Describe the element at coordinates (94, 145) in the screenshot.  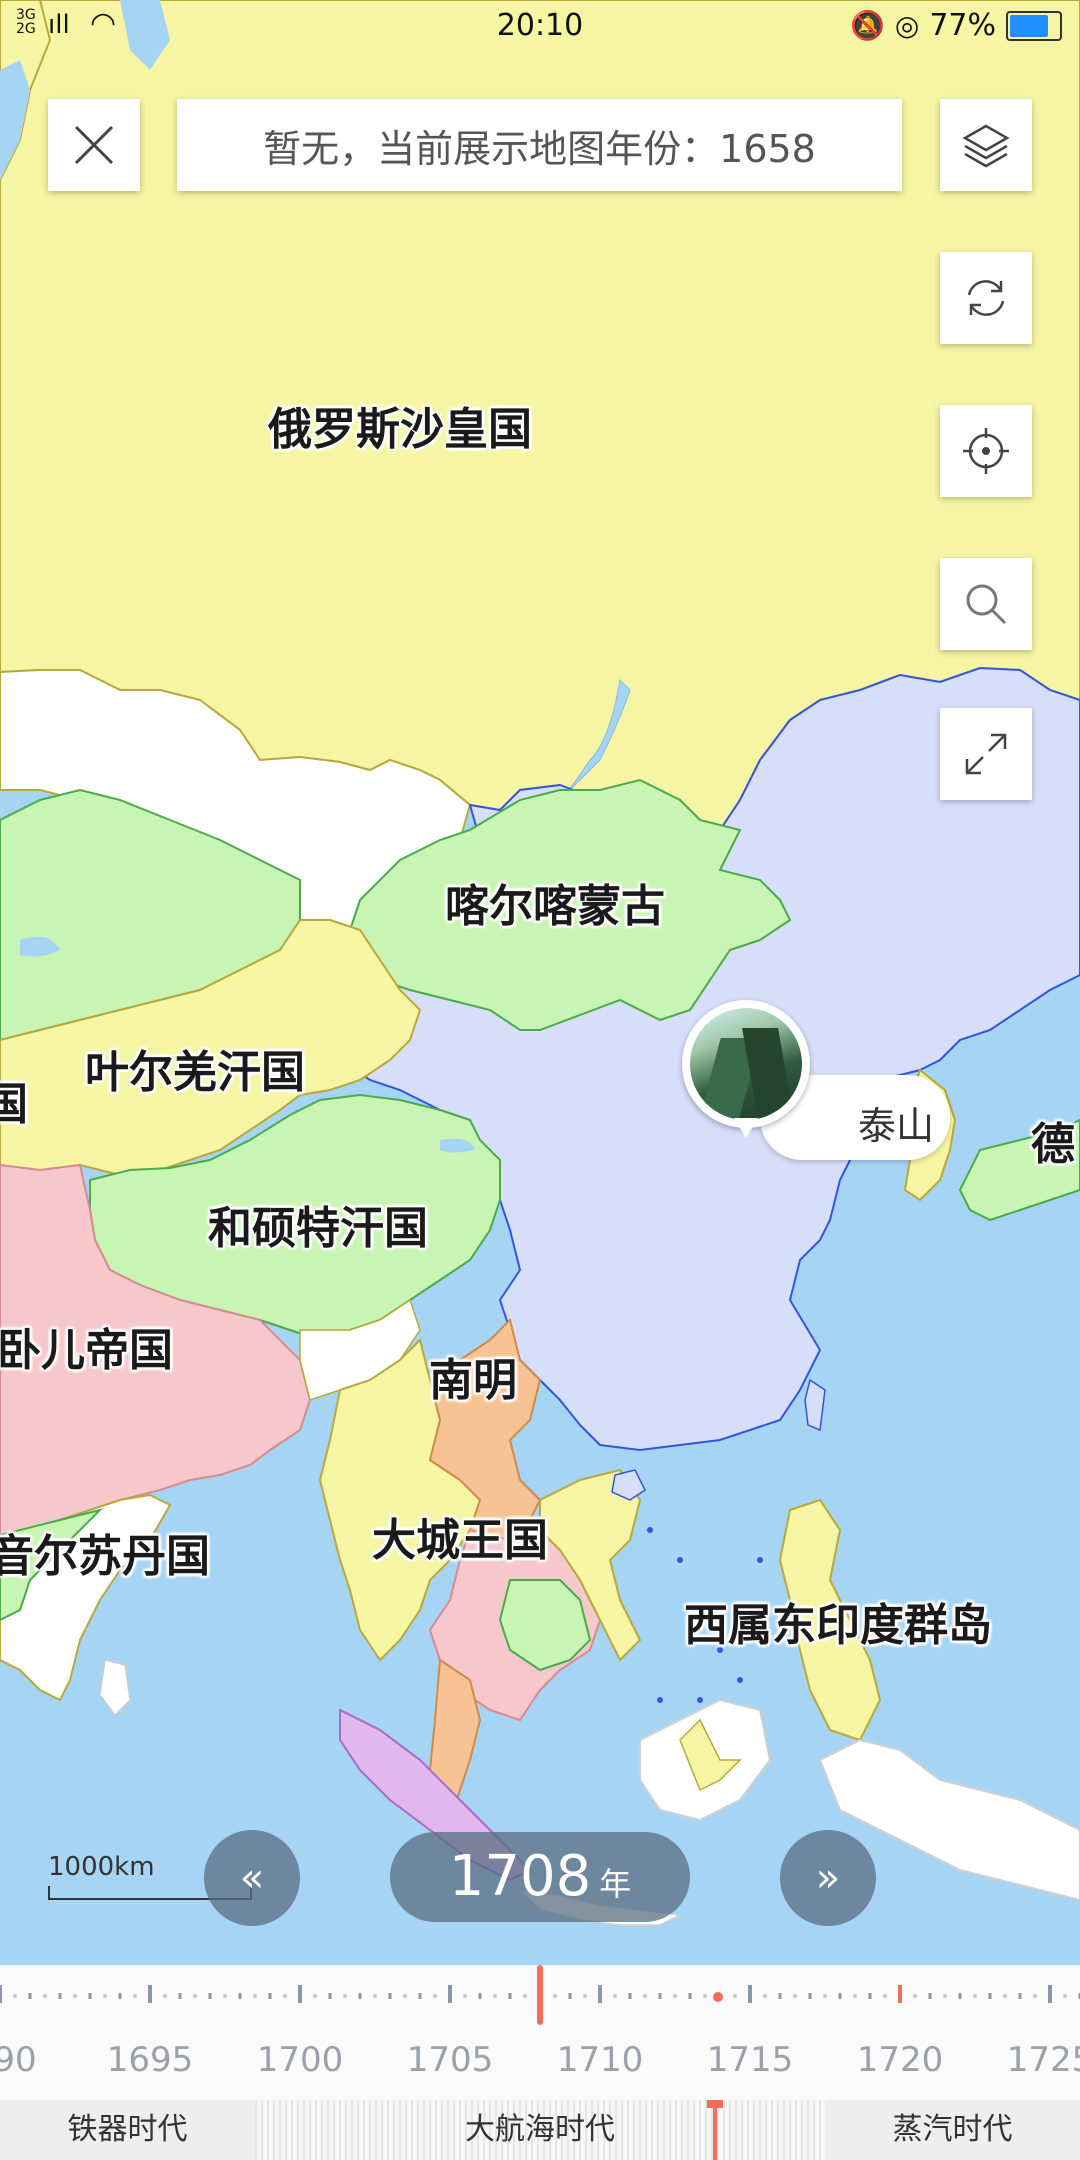
I see `close-button` at that location.